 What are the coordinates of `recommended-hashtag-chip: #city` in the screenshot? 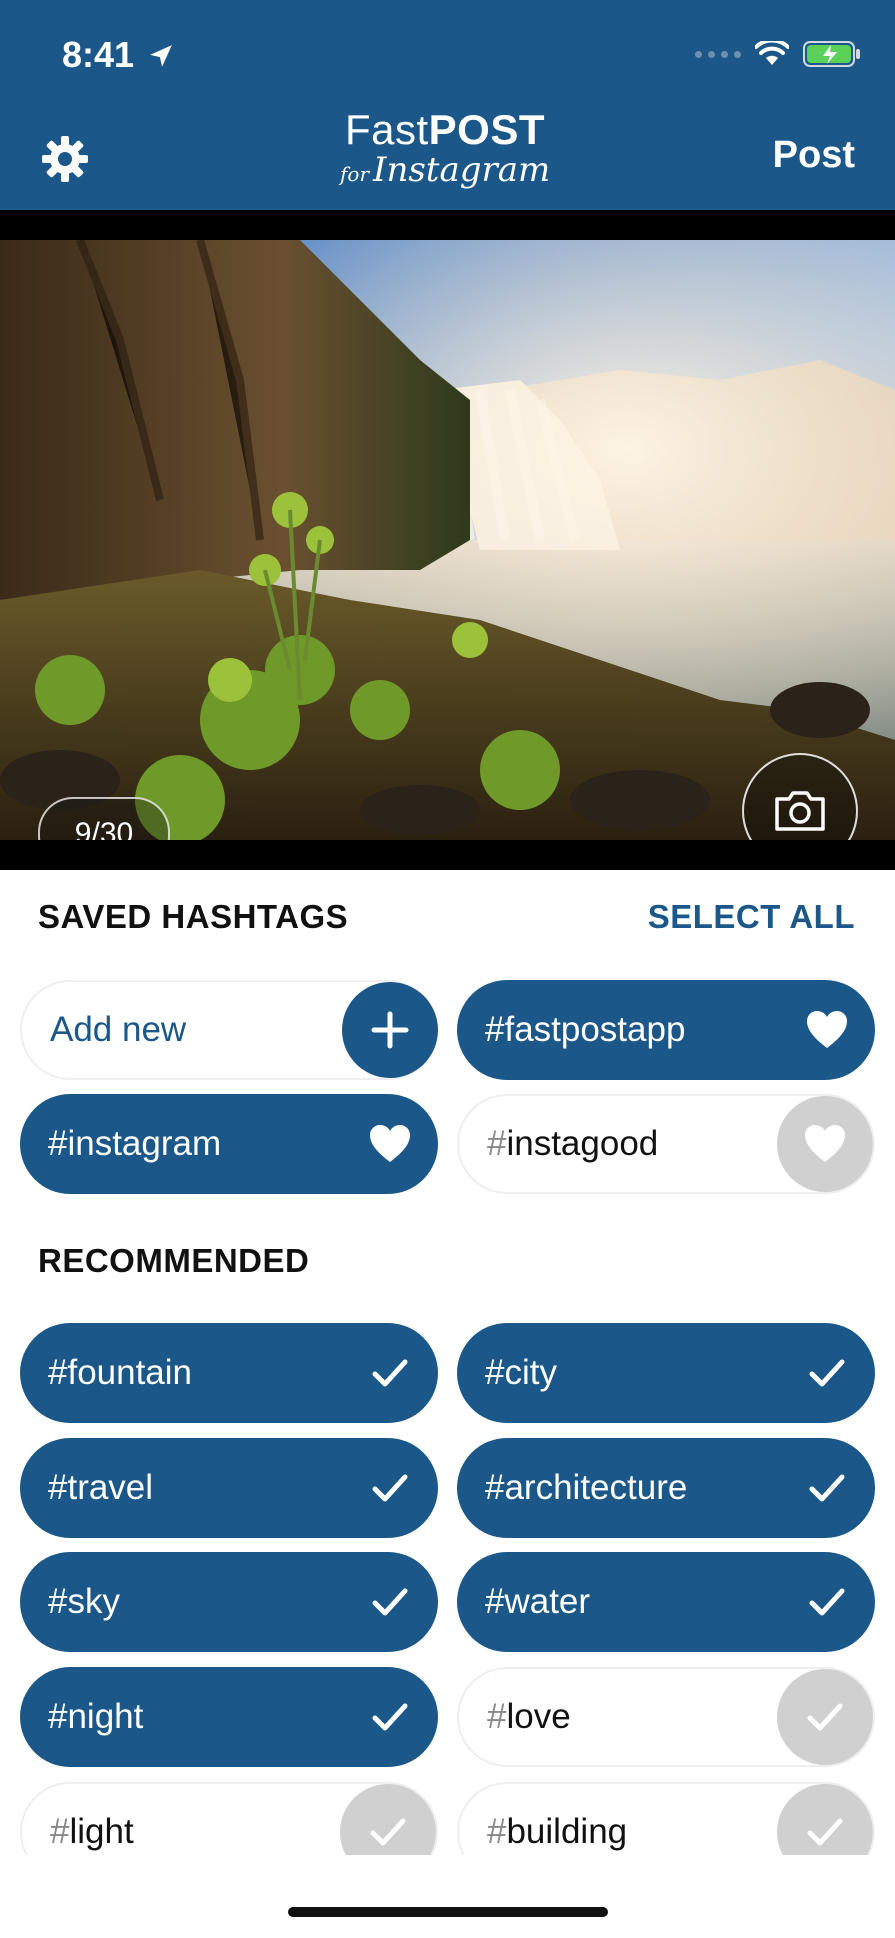 It's located at (666, 1373).